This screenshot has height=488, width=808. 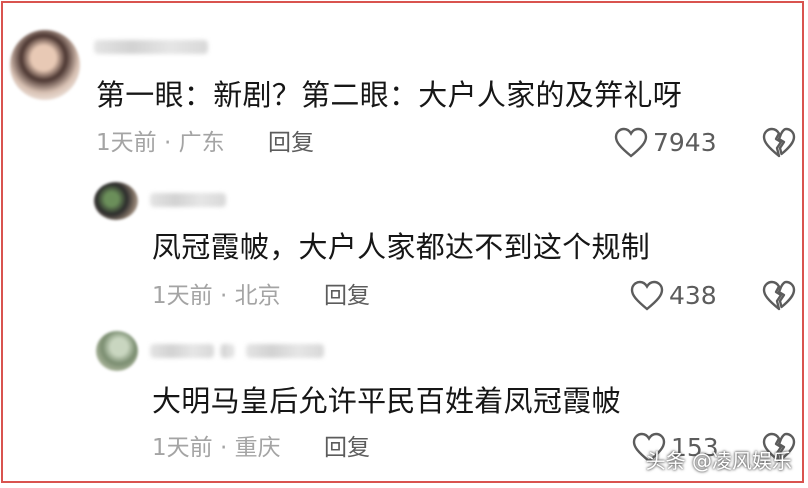 What do you see at coordinates (216, 448) in the screenshot?
I see `comment-time-location: 1天前 · 重庆` at bounding box center [216, 448].